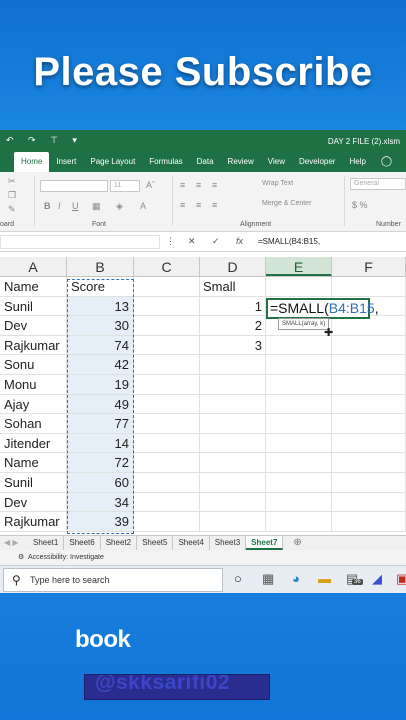 The image size is (406, 720). Describe the element at coordinates (100, 286) in the screenshot. I see `cell-b: Score` at that location.